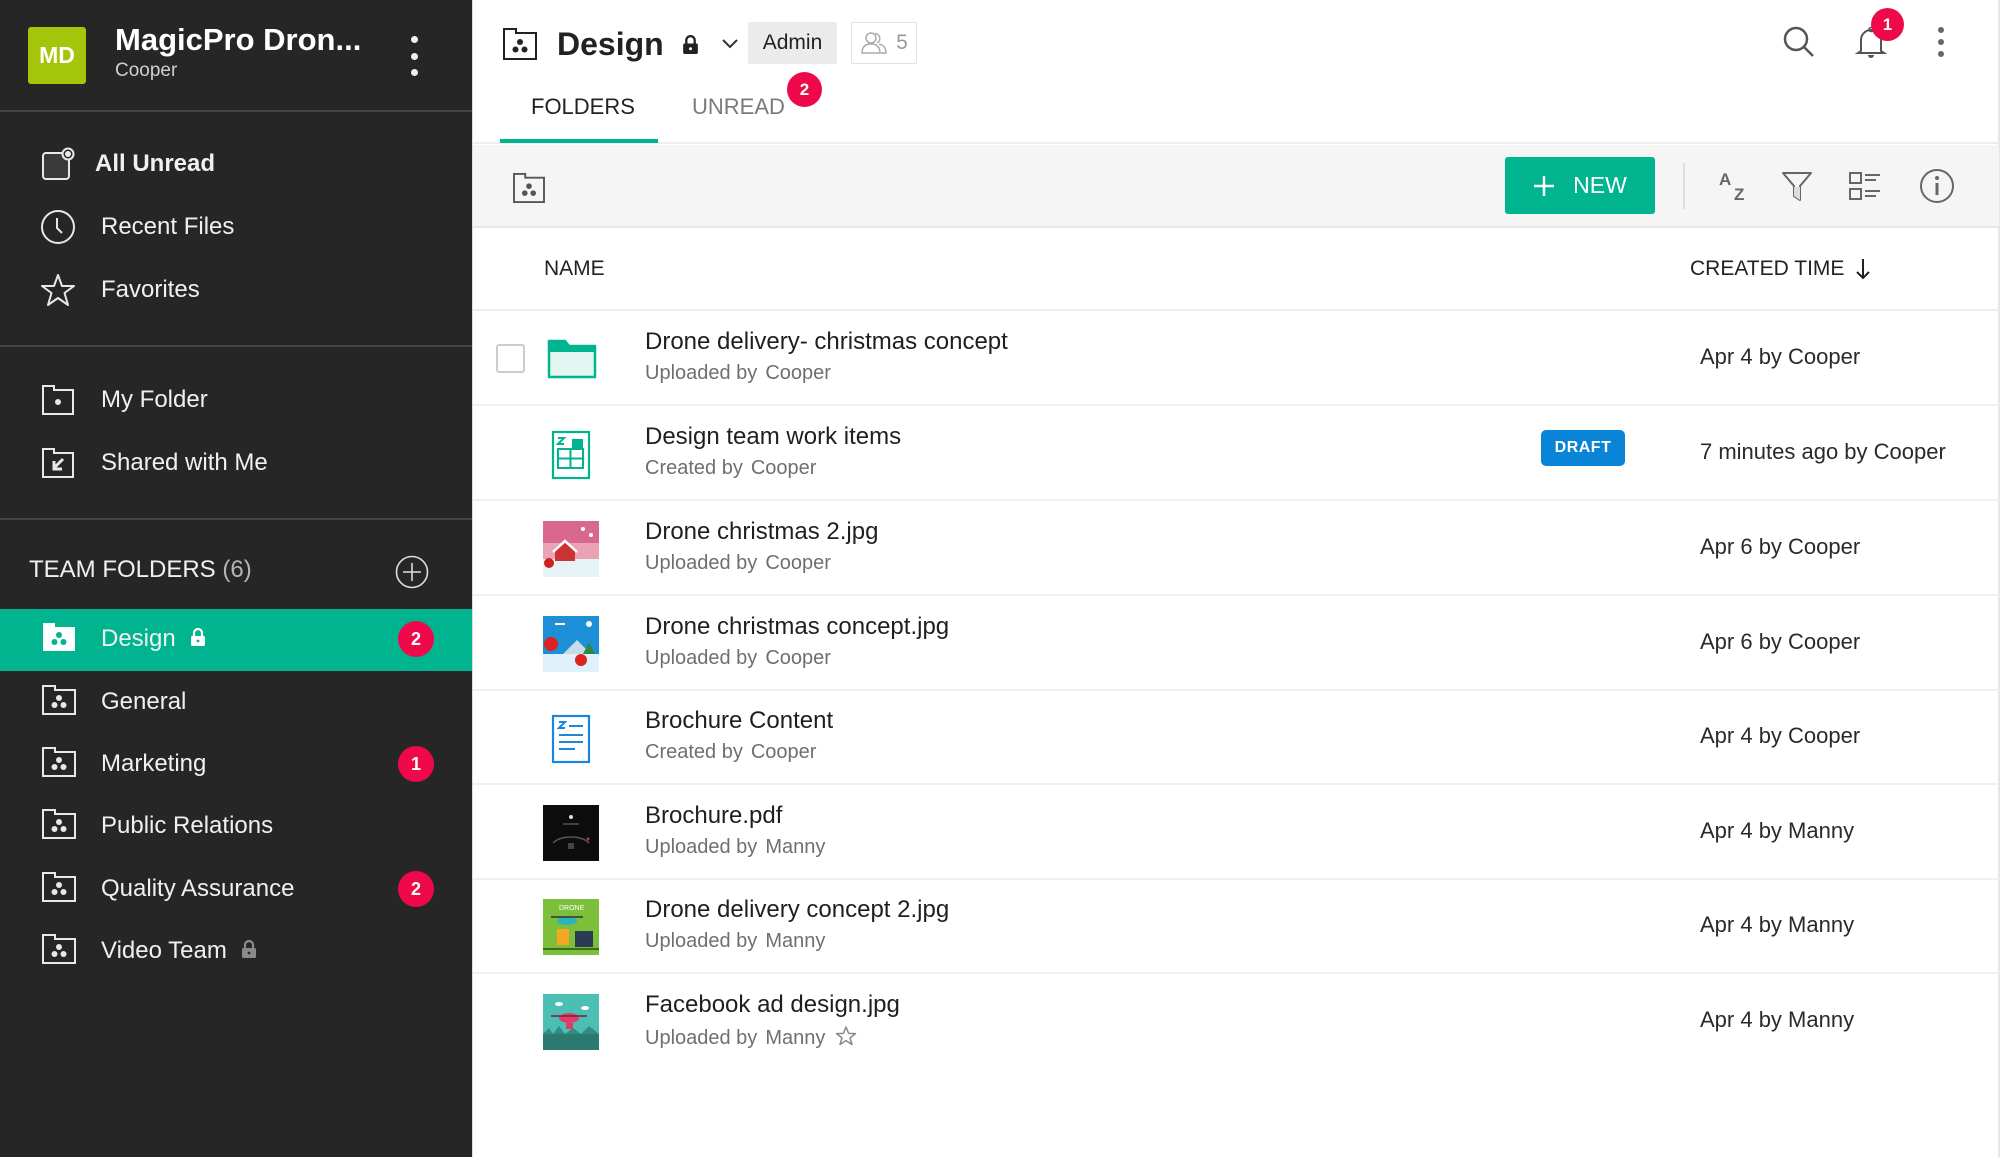  I want to click on active-tab-indicator, so click(579, 141).